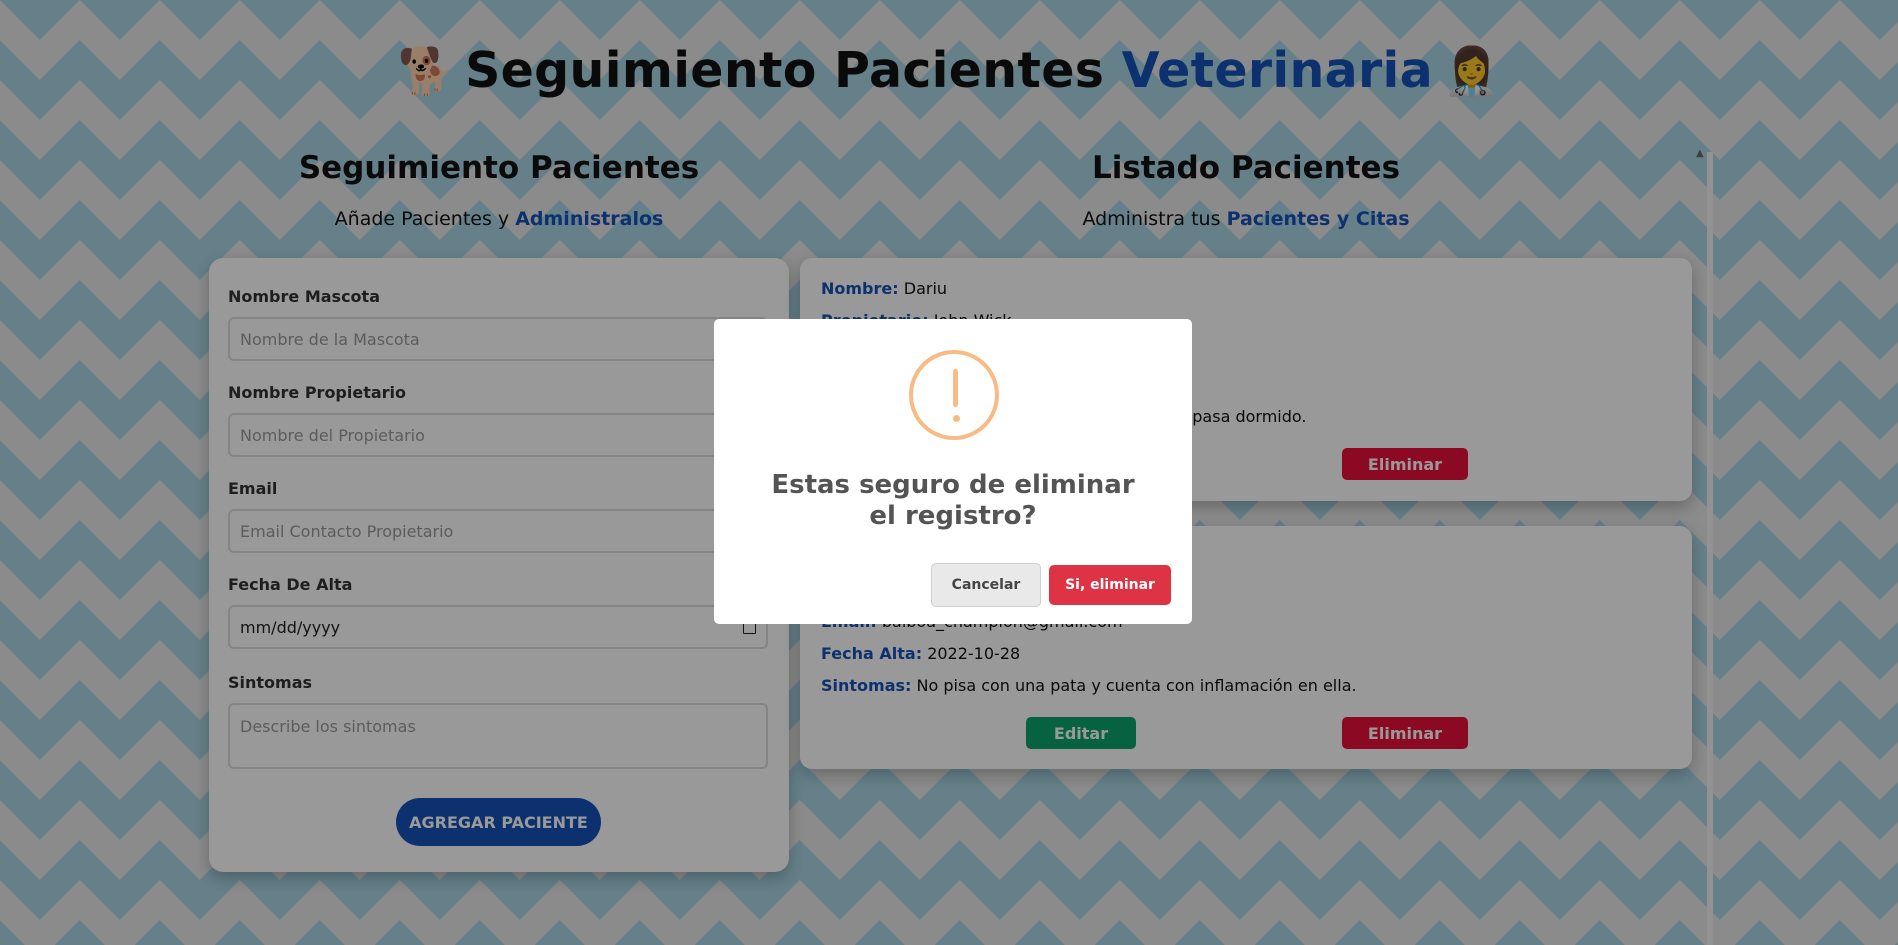  I want to click on warning-icon-bar, so click(955, 388).